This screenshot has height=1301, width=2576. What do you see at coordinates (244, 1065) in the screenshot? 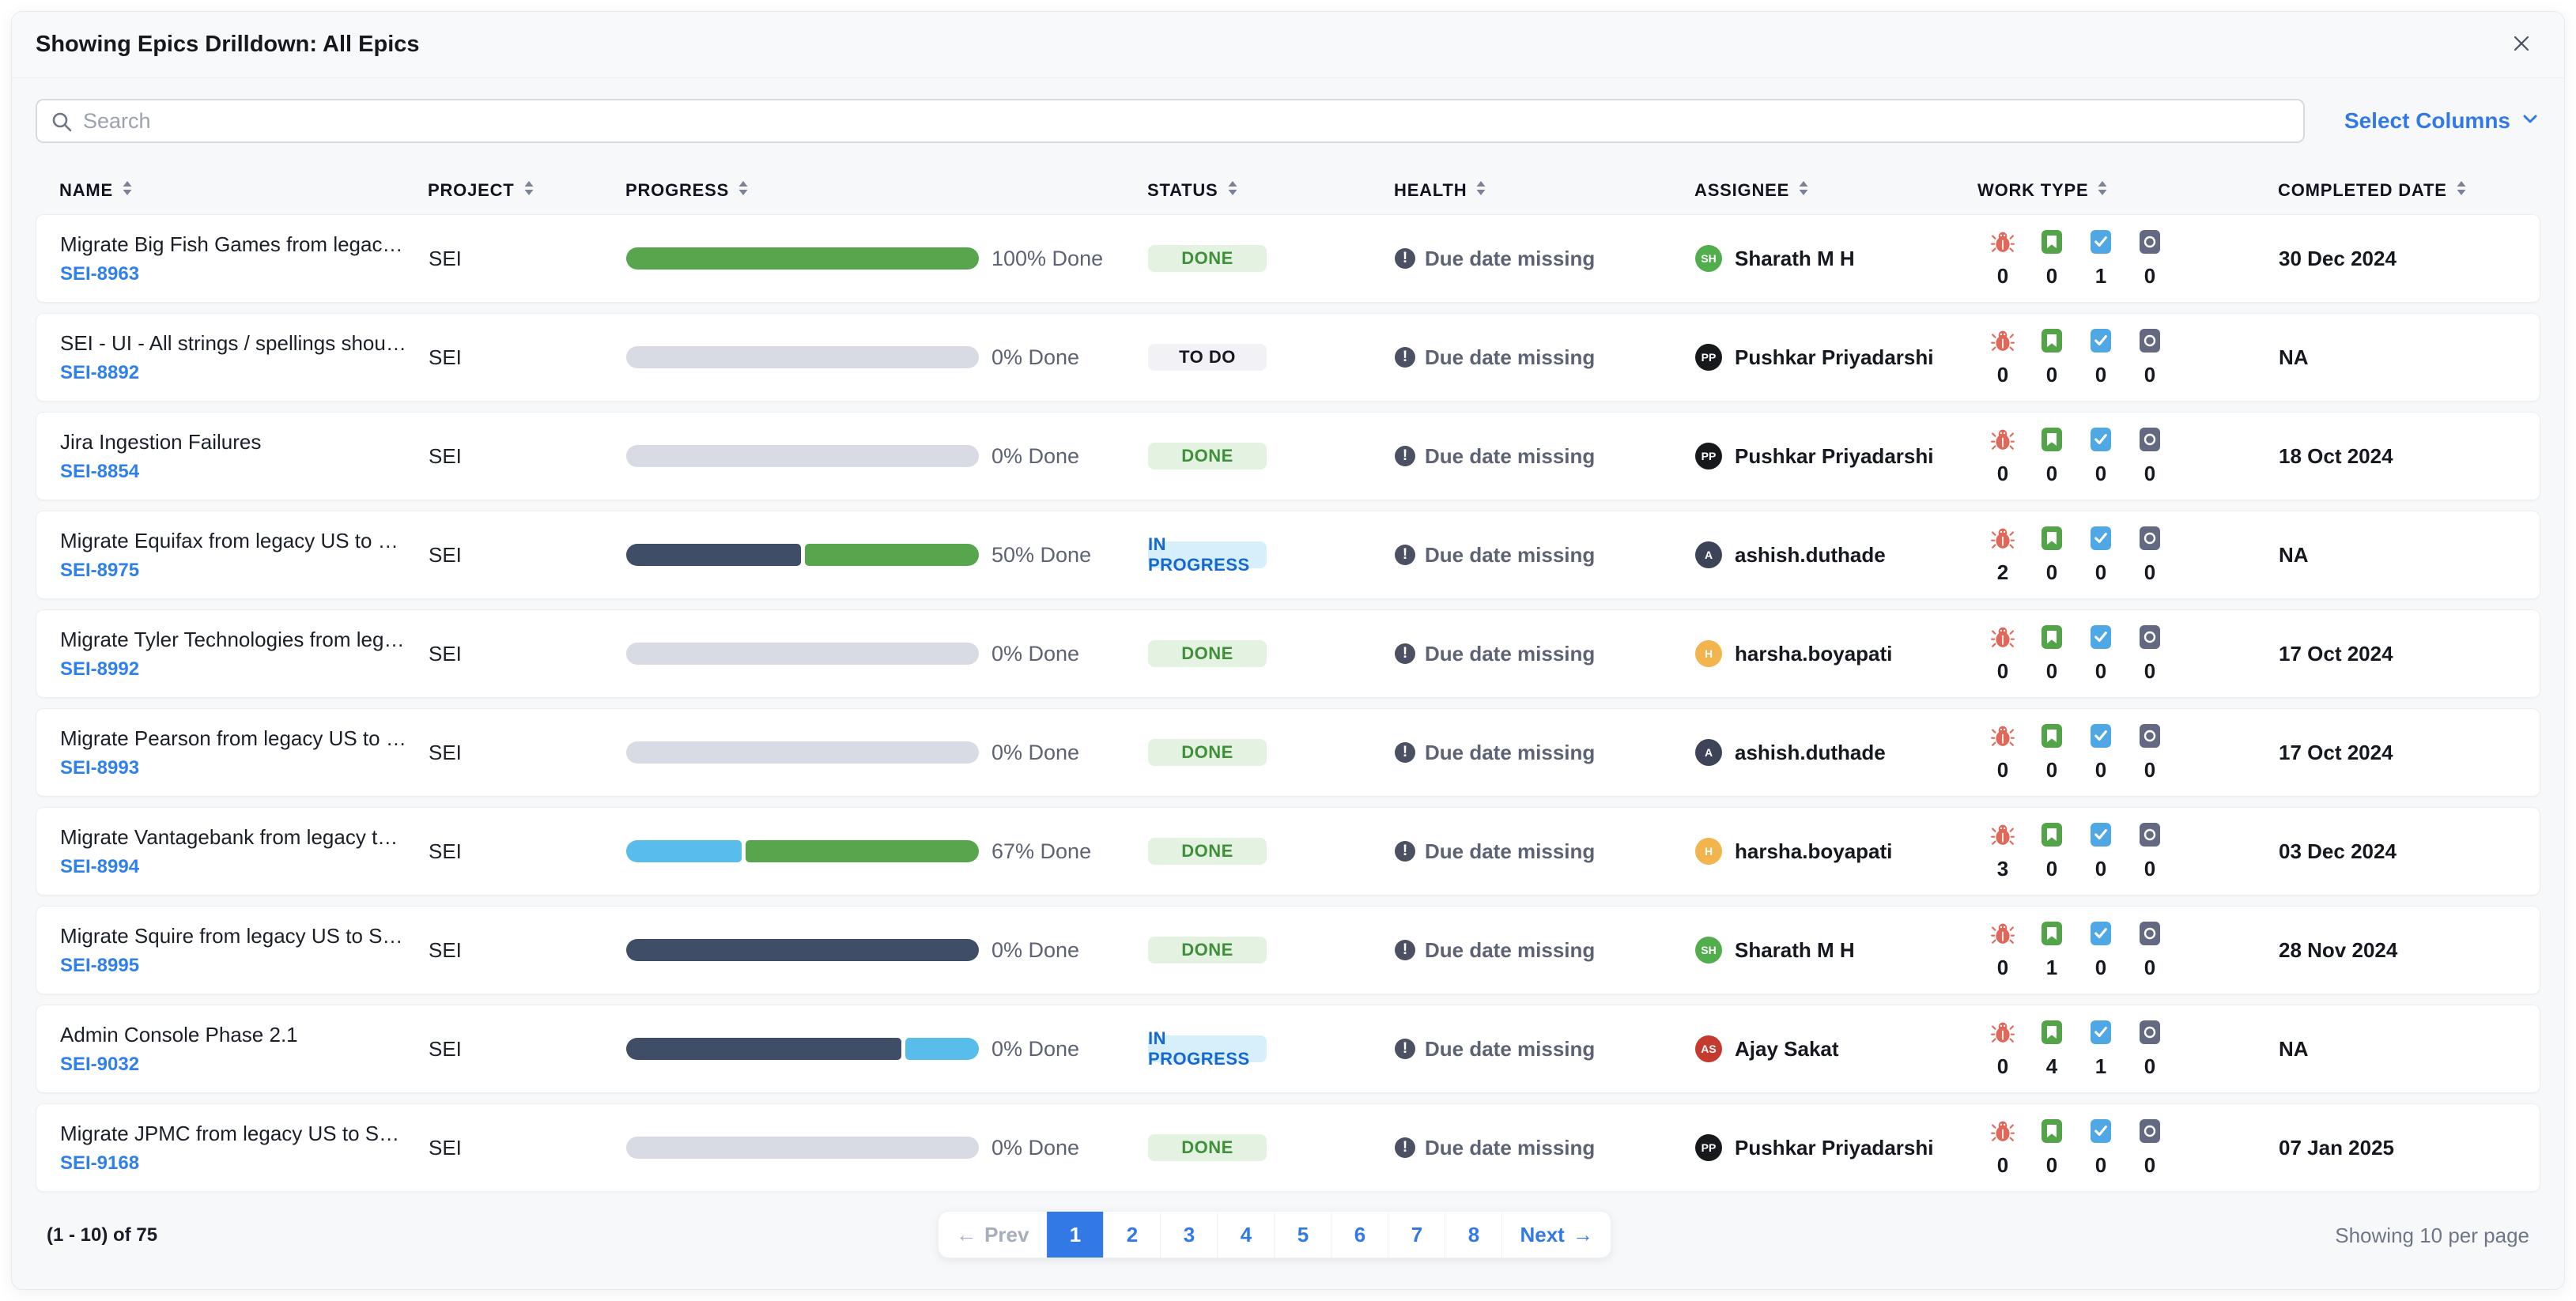
I see `epic-id-link: SEI-9032` at bounding box center [244, 1065].